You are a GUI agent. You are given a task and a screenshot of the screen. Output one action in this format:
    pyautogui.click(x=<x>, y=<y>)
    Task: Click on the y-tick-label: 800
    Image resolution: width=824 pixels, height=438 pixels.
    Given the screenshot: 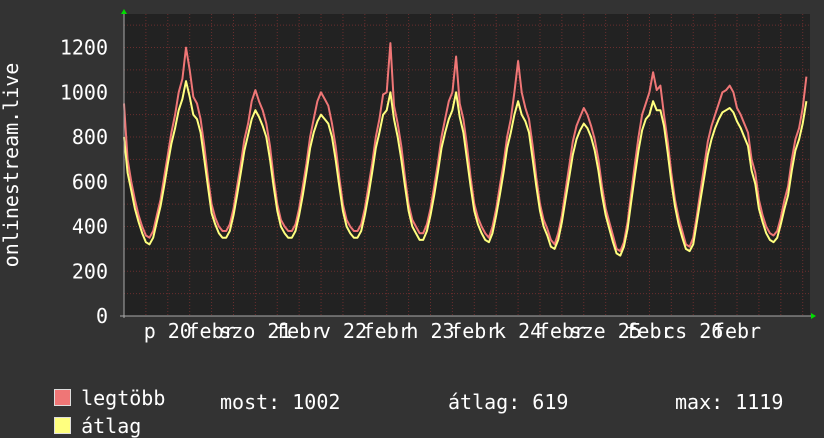 What is the action you would take?
    pyautogui.click(x=90, y=137)
    